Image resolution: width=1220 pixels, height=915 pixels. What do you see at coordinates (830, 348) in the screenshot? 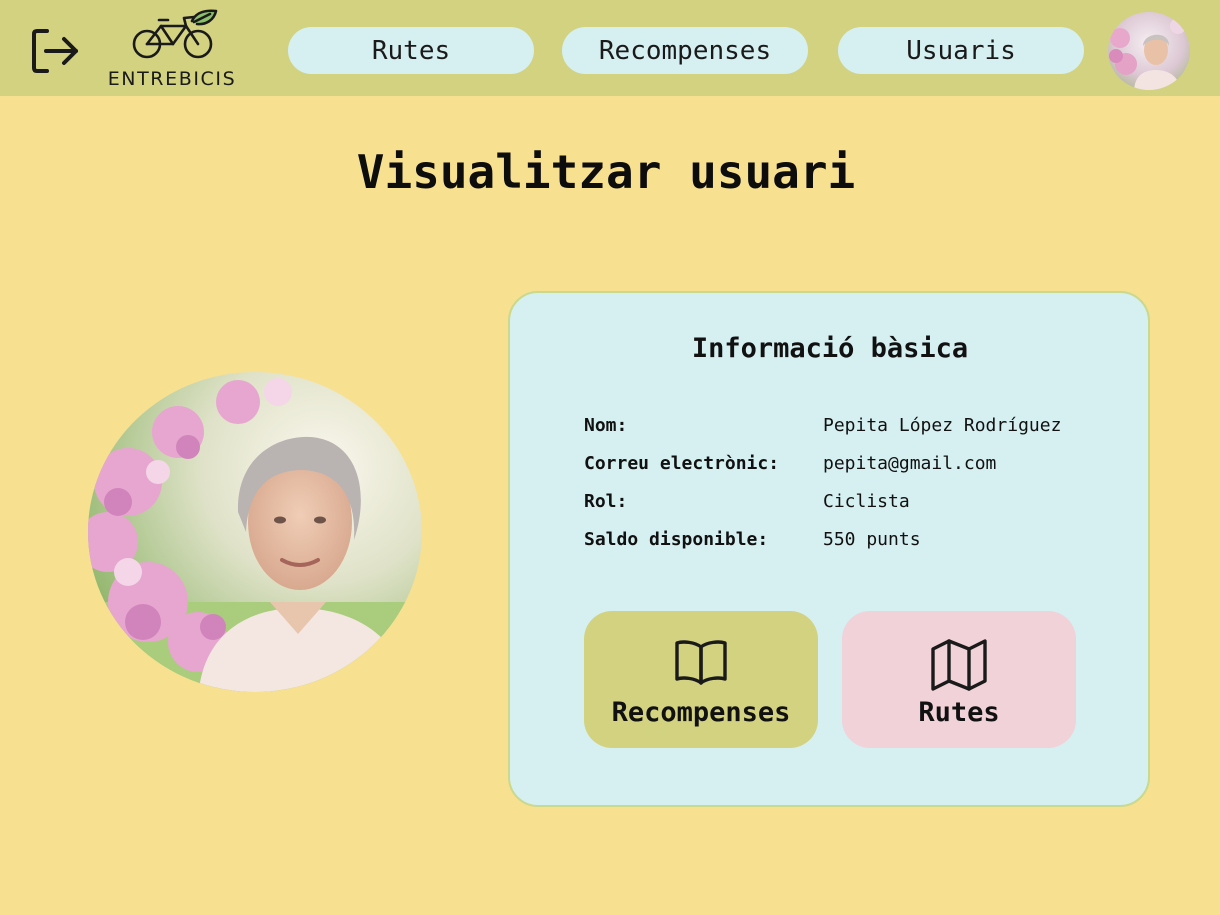
I see `card-title: Informació bàsica` at bounding box center [830, 348].